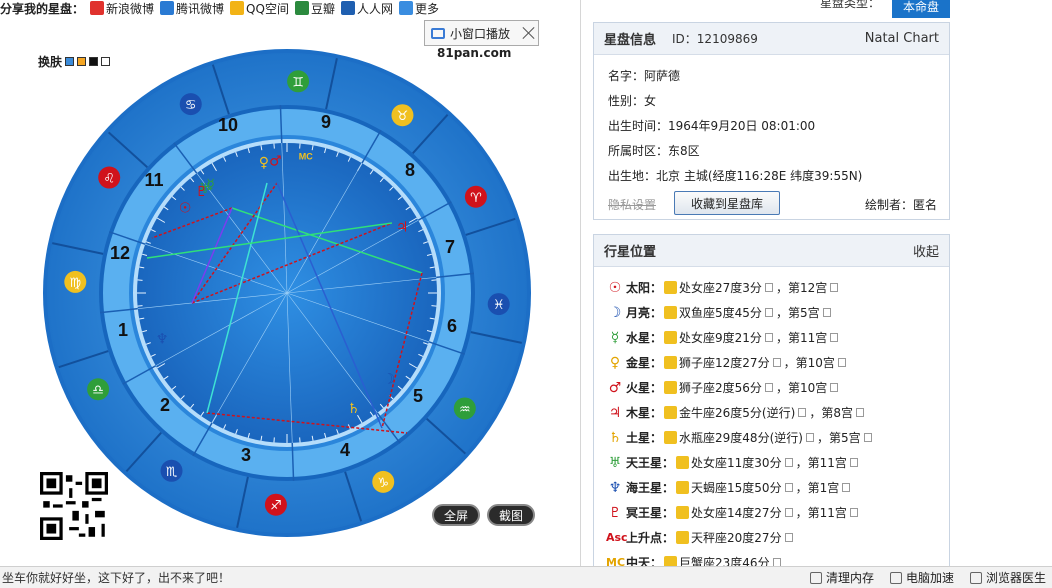 This screenshot has height=588, width=1052. Describe the element at coordinates (366, 8) in the screenshot. I see `share-renren: 人人网` at that location.